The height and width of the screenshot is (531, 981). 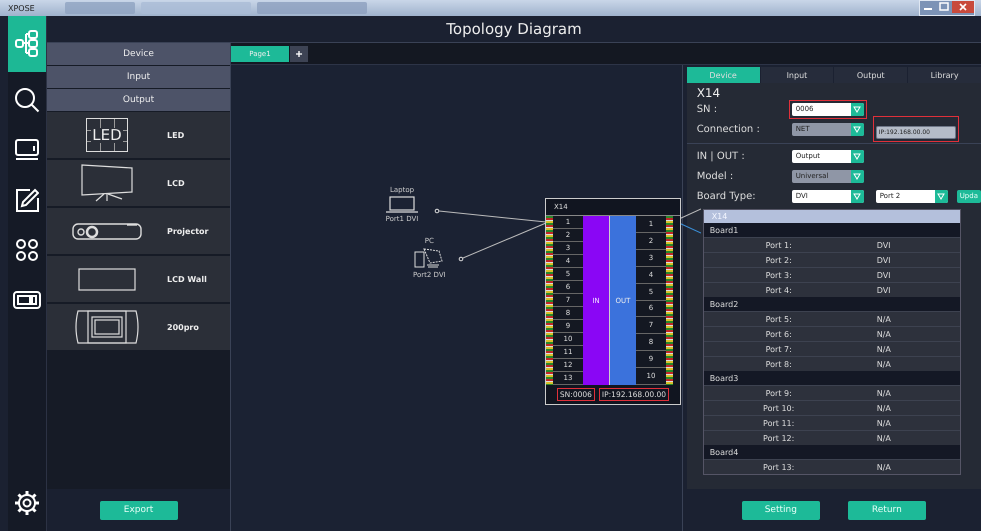 What do you see at coordinates (724, 452) in the screenshot?
I see `board-name: Board4` at bounding box center [724, 452].